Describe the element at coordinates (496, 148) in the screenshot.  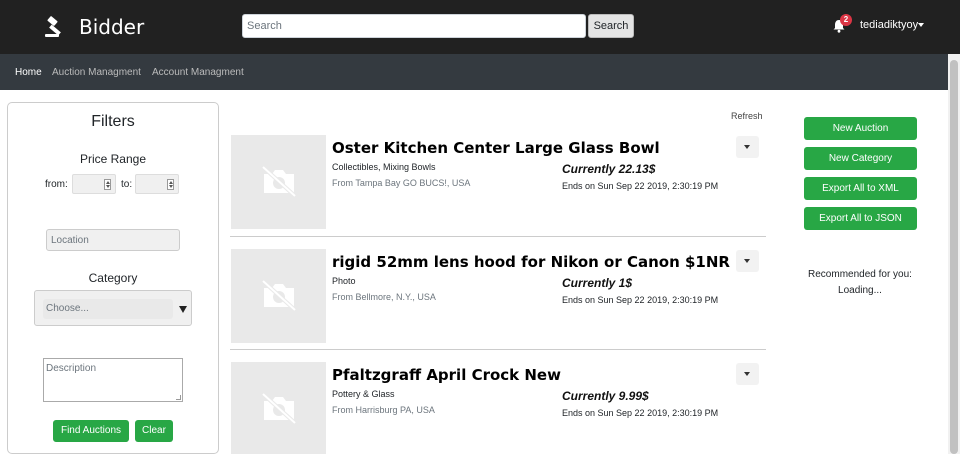
I see `item-title: Oster Kitchen Center Large Glass Bowl` at that location.